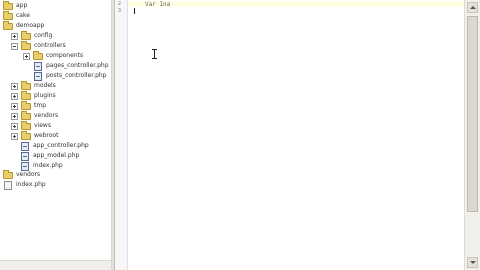 The height and width of the screenshot is (270, 480). What do you see at coordinates (42, 125) in the screenshot?
I see `tree-item-label: views` at bounding box center [42, 125].